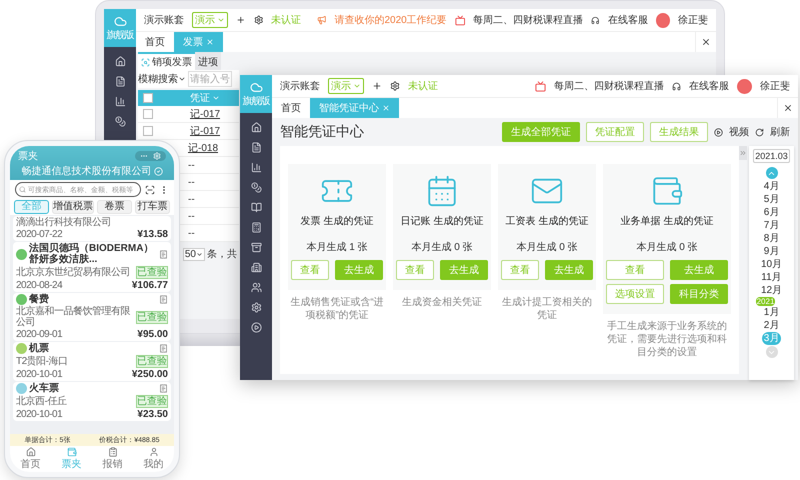  I want to click on month-item: 6月, so click(772, 212).